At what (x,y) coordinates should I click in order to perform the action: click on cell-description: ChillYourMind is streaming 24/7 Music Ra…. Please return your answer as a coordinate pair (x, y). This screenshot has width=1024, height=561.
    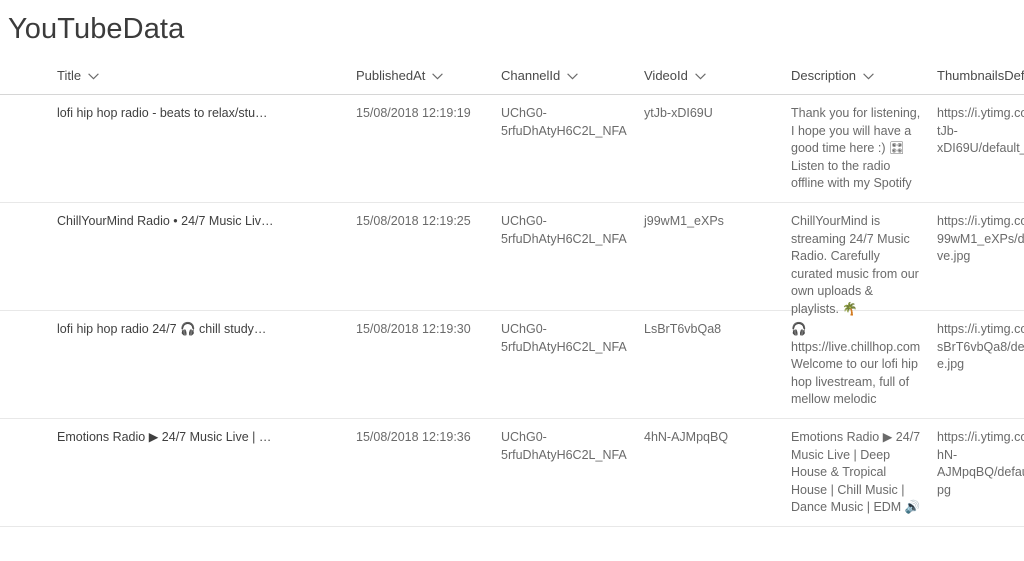
    Looking at the image, I should click on (857, 265).